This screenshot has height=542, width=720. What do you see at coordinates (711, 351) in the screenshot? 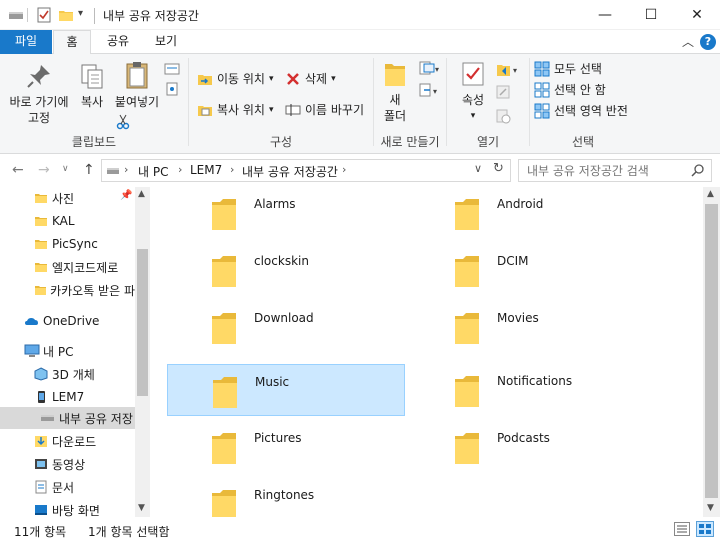
I see `content-scrollbar-thumb` at bounding box center [711, 351].